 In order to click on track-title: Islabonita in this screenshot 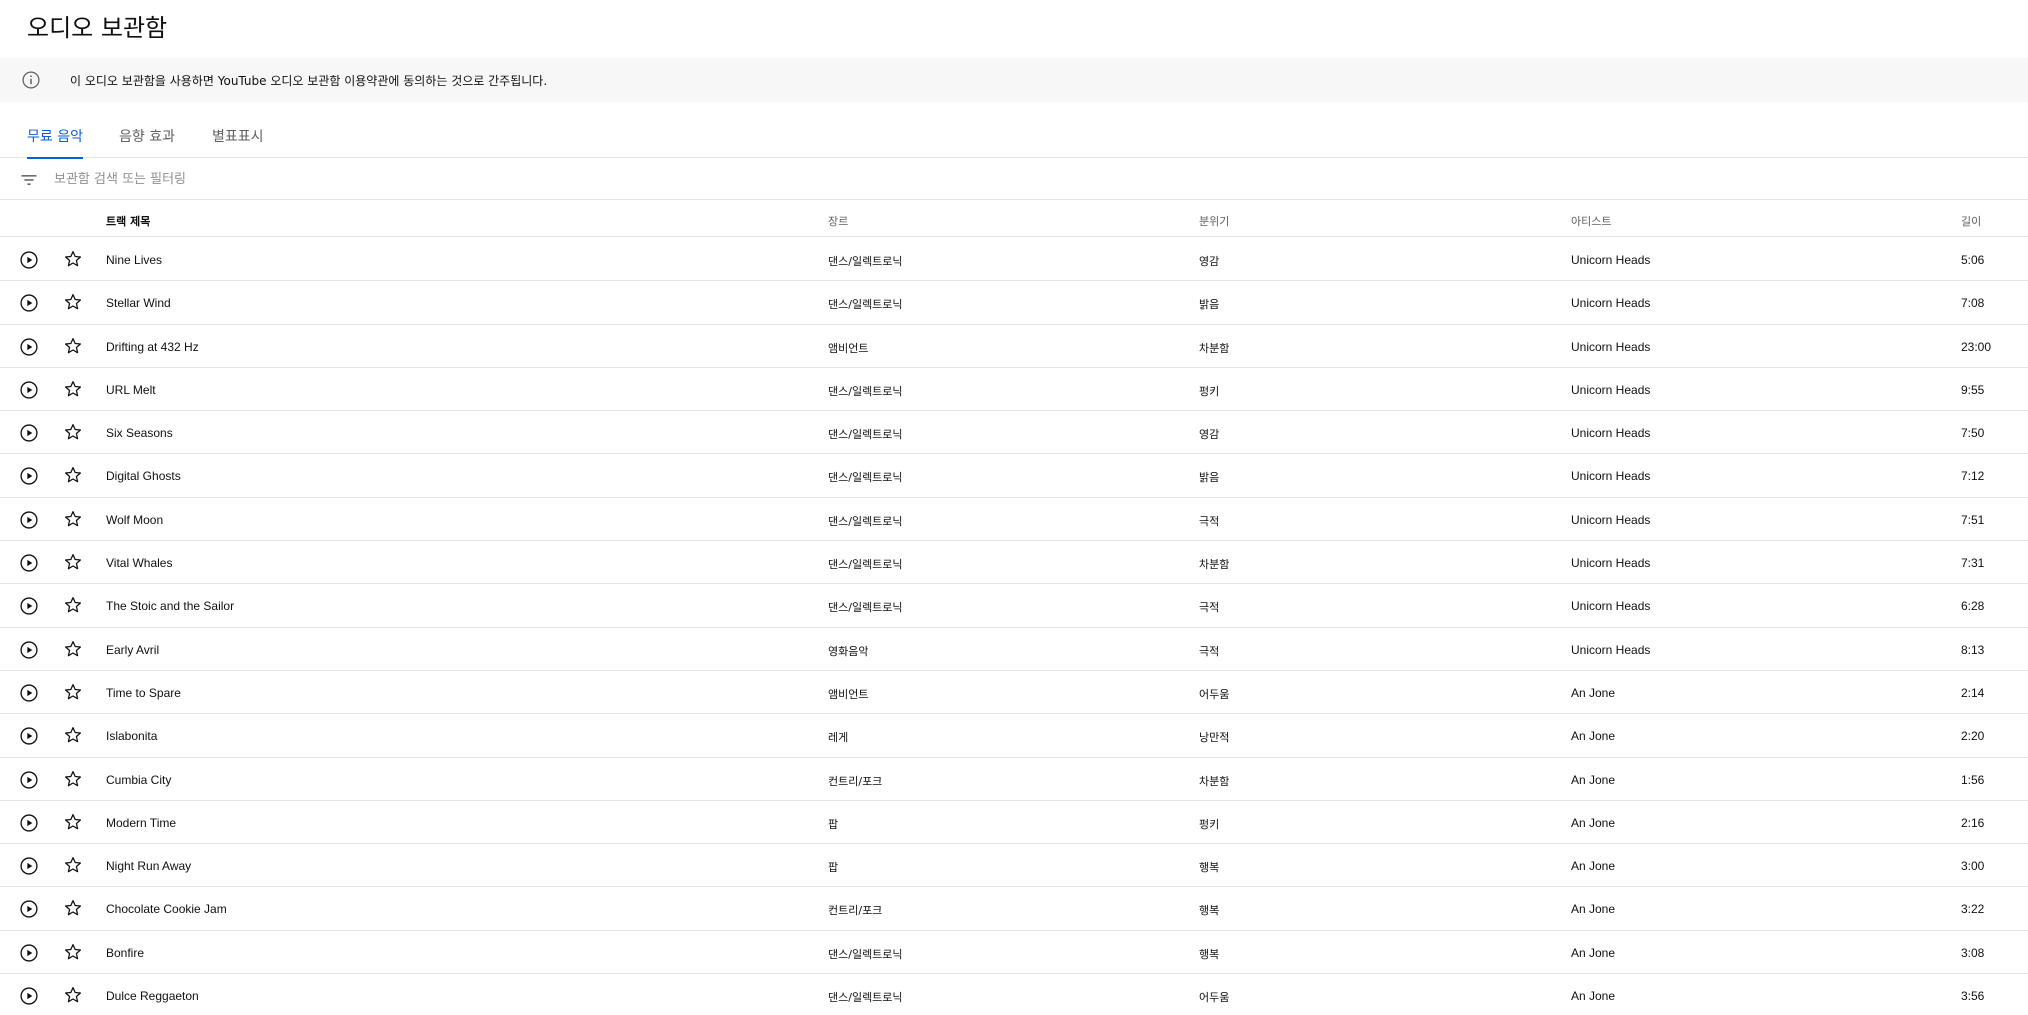, I will do `click(131, 736)`.